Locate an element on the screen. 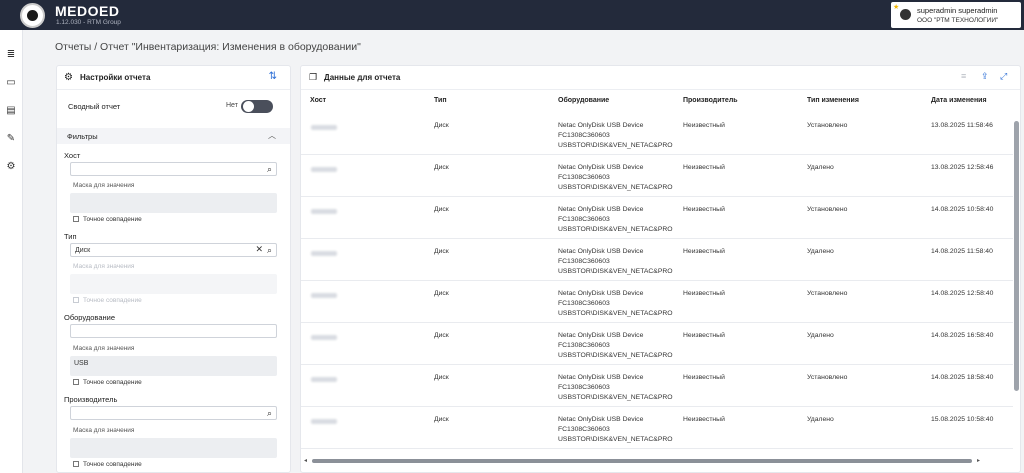 The width and height of the screenshot is (1024, 473). host-mask-input is located at coordinates (173, 203).